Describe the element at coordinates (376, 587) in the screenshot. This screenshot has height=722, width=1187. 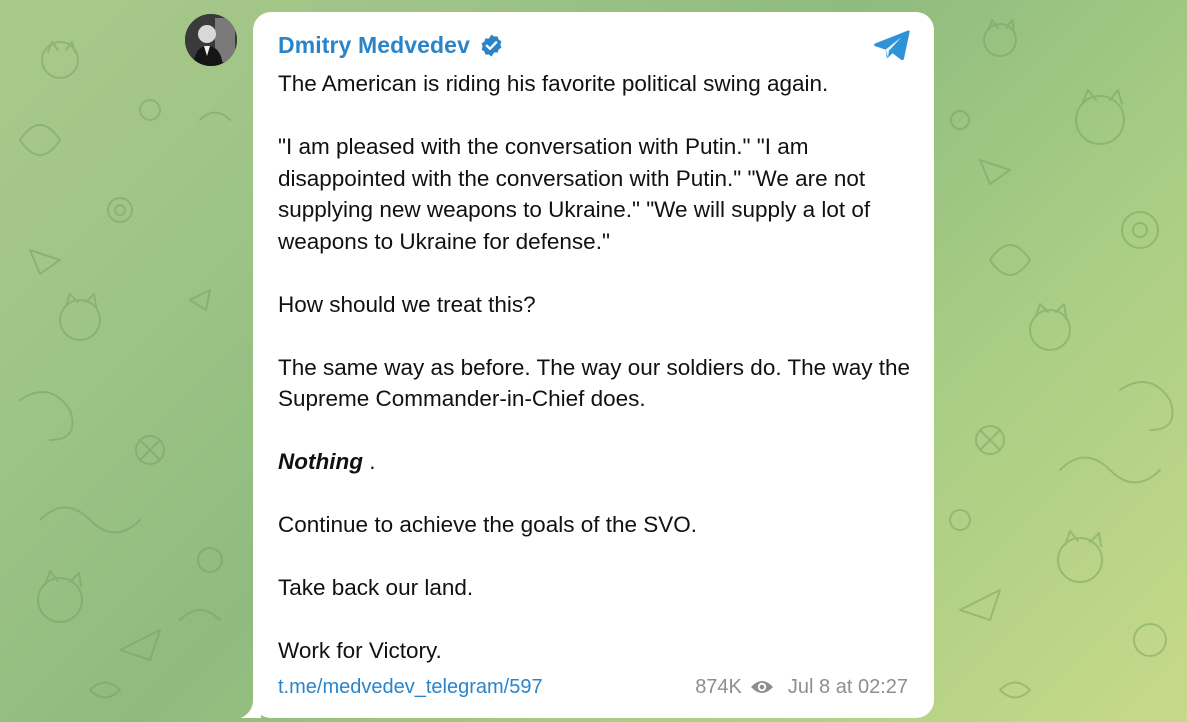
I see `message-paragraph: Take back our land.` at that location.